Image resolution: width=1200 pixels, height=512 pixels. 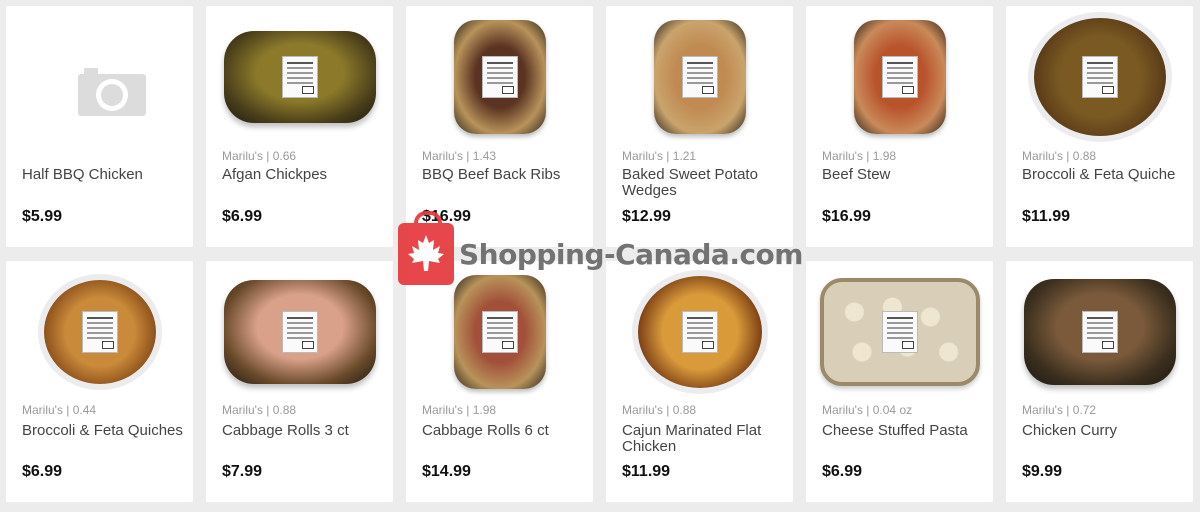 I want to click on chicken-image, so click(x=699, y=332).